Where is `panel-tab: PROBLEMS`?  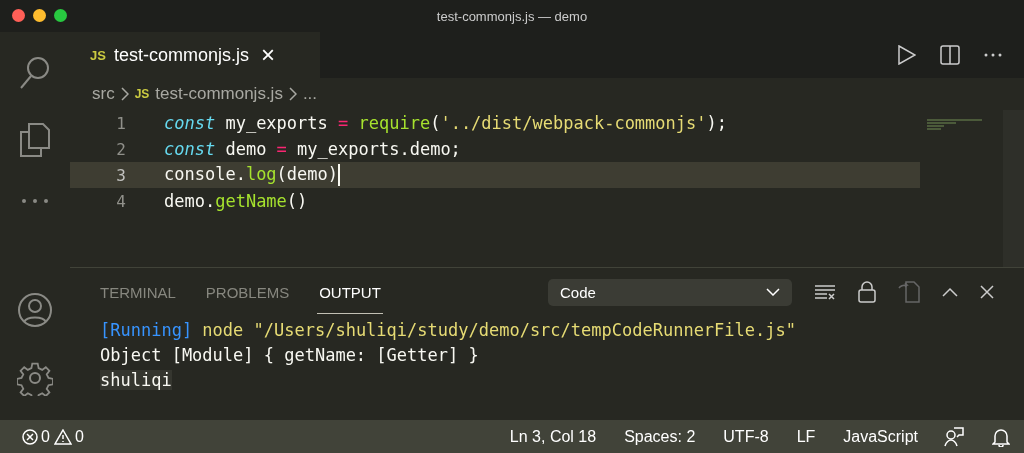
panel-tab: PROBLEMS is located at coordinates (247, 294).